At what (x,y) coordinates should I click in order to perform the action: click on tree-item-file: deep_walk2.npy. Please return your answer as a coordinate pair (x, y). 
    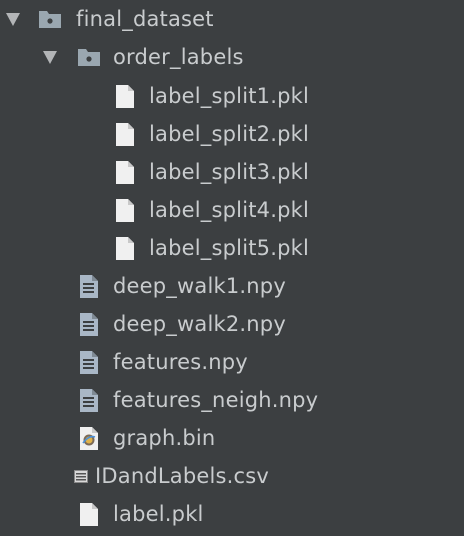
    Looking at the image, I should click on (232, 324).